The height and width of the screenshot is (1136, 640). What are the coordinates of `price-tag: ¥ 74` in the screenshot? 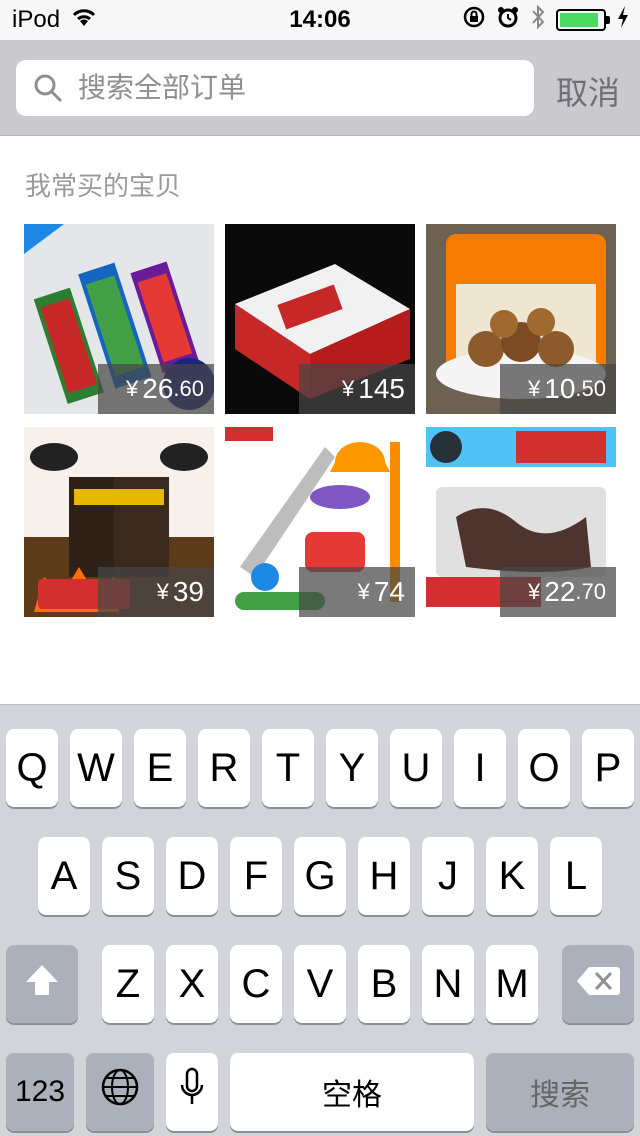 It's located at (357, 592).